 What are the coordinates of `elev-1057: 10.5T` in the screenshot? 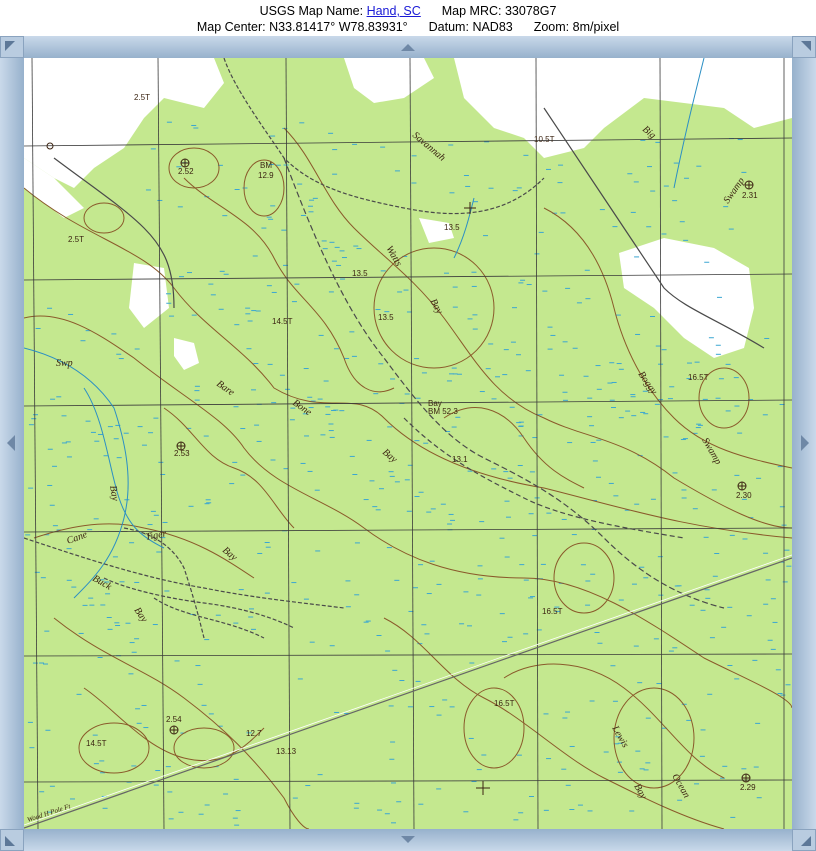 It's located at (544, 139).